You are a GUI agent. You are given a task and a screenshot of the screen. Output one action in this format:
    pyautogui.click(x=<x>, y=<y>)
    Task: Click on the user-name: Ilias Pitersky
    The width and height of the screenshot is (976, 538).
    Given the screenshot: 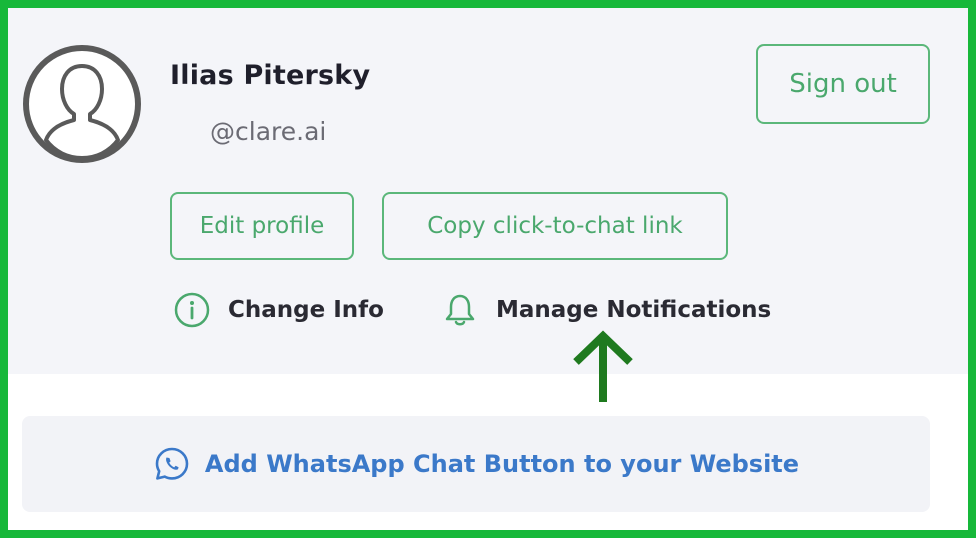 What is the action you would take?
    pyautogui.click(x=270, y=75)
    